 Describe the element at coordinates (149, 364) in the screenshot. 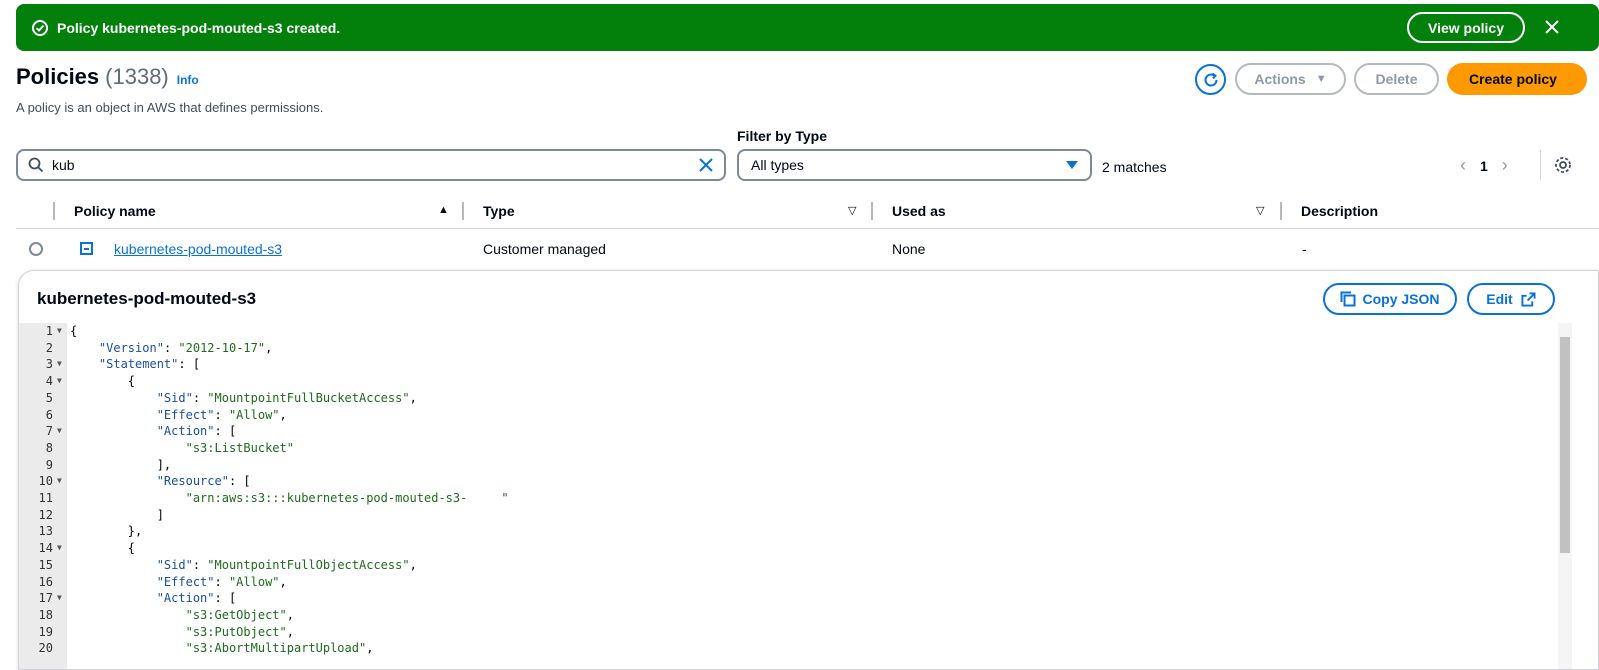

I see `code-text: "Statement": [` at that location.